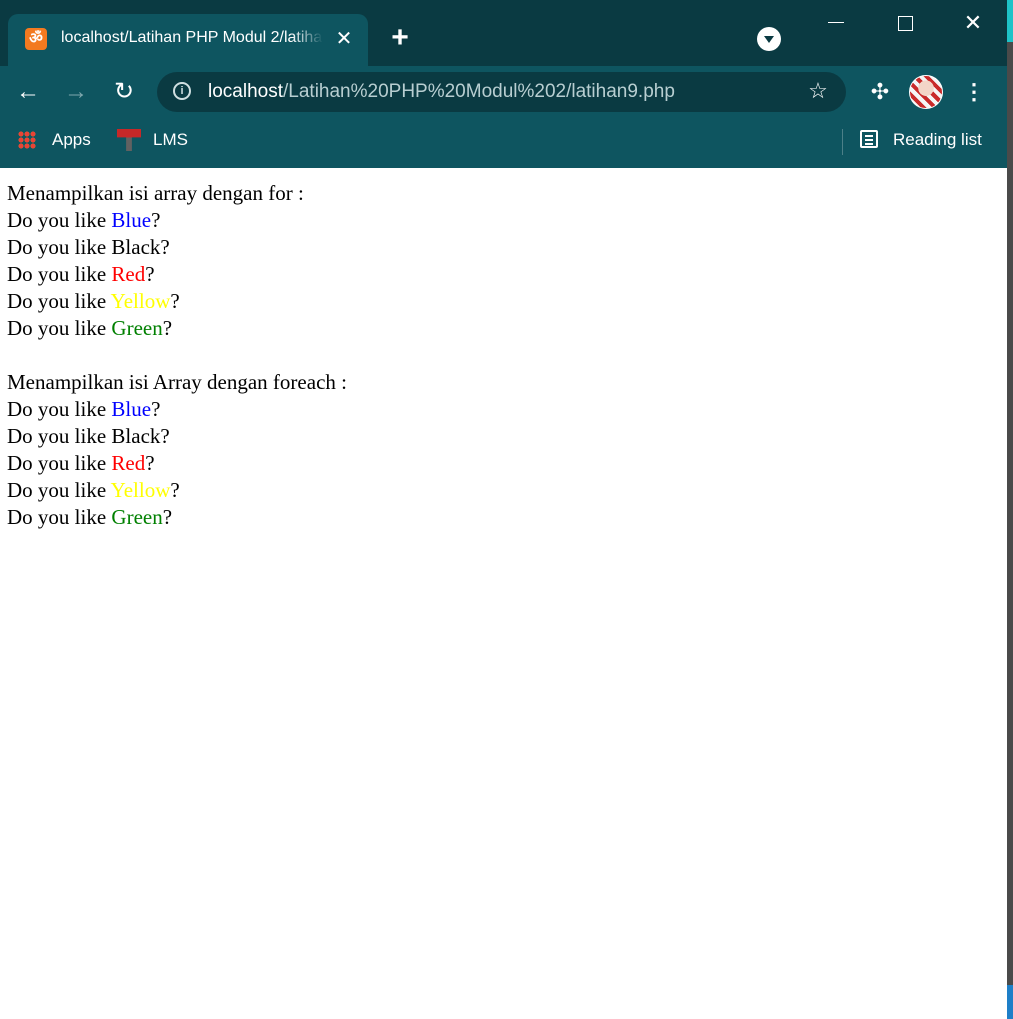 The width and height of the screenshot is (1013, 1019). What do you see at coordinates (76, 92) in the screenshot?
I see `forward-arrow-icon: →` at bounding box center [76, 92].